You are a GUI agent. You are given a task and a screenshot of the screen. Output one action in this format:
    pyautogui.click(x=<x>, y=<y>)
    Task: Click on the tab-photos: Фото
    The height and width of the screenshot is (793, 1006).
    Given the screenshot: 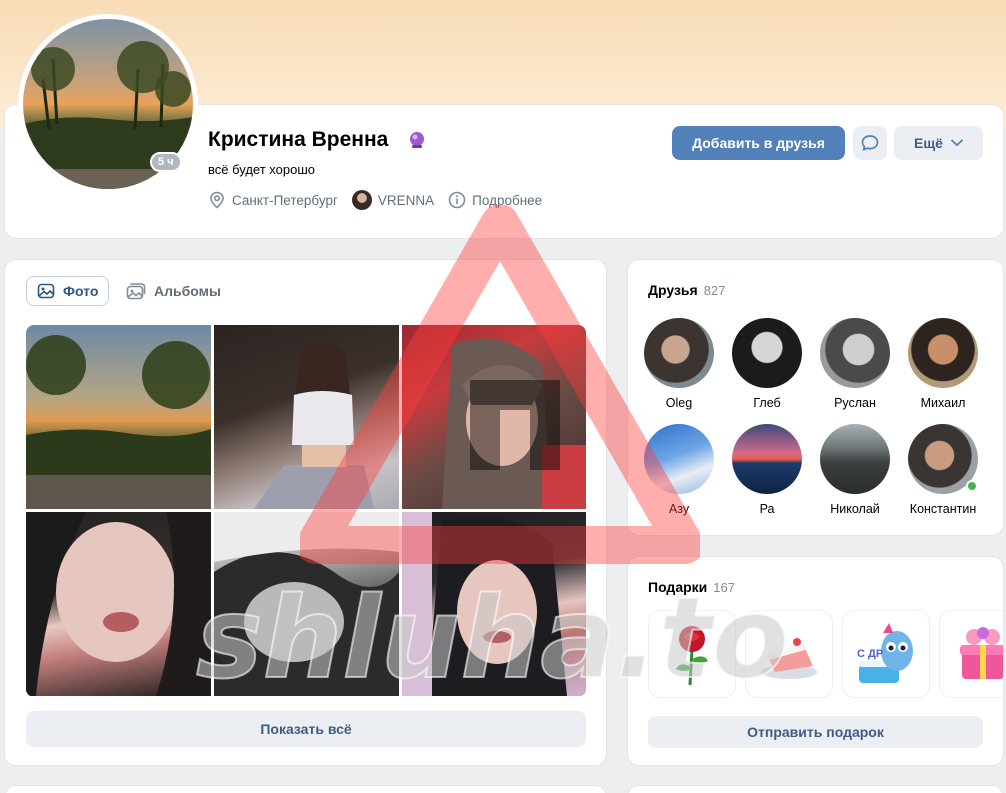 What is the action you would take?
    pyautogui.click(x=68, y=291)
    